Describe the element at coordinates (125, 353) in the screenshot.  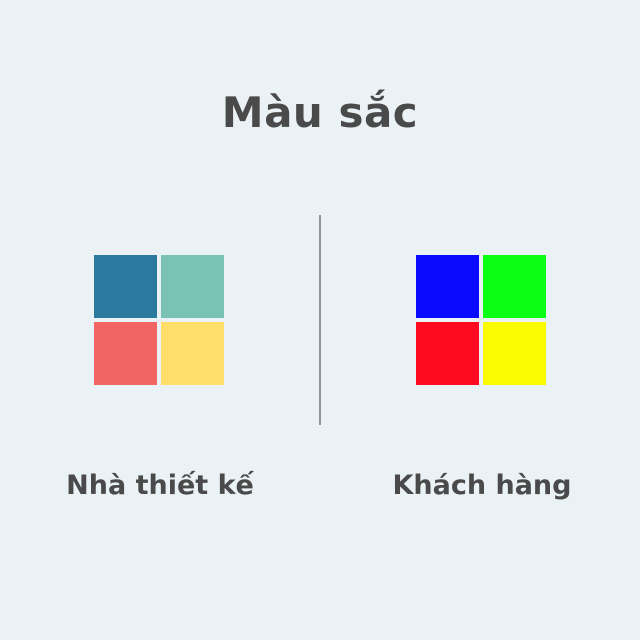
I see `color-swatch-coral` at that location.